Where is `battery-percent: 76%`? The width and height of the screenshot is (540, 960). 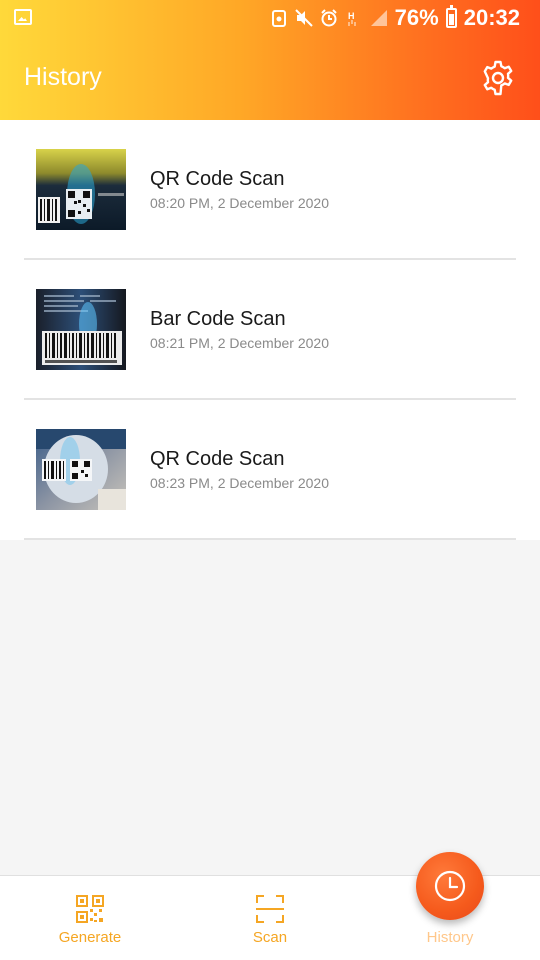
battery-percent: 76% is located at coordinates (416, 17).